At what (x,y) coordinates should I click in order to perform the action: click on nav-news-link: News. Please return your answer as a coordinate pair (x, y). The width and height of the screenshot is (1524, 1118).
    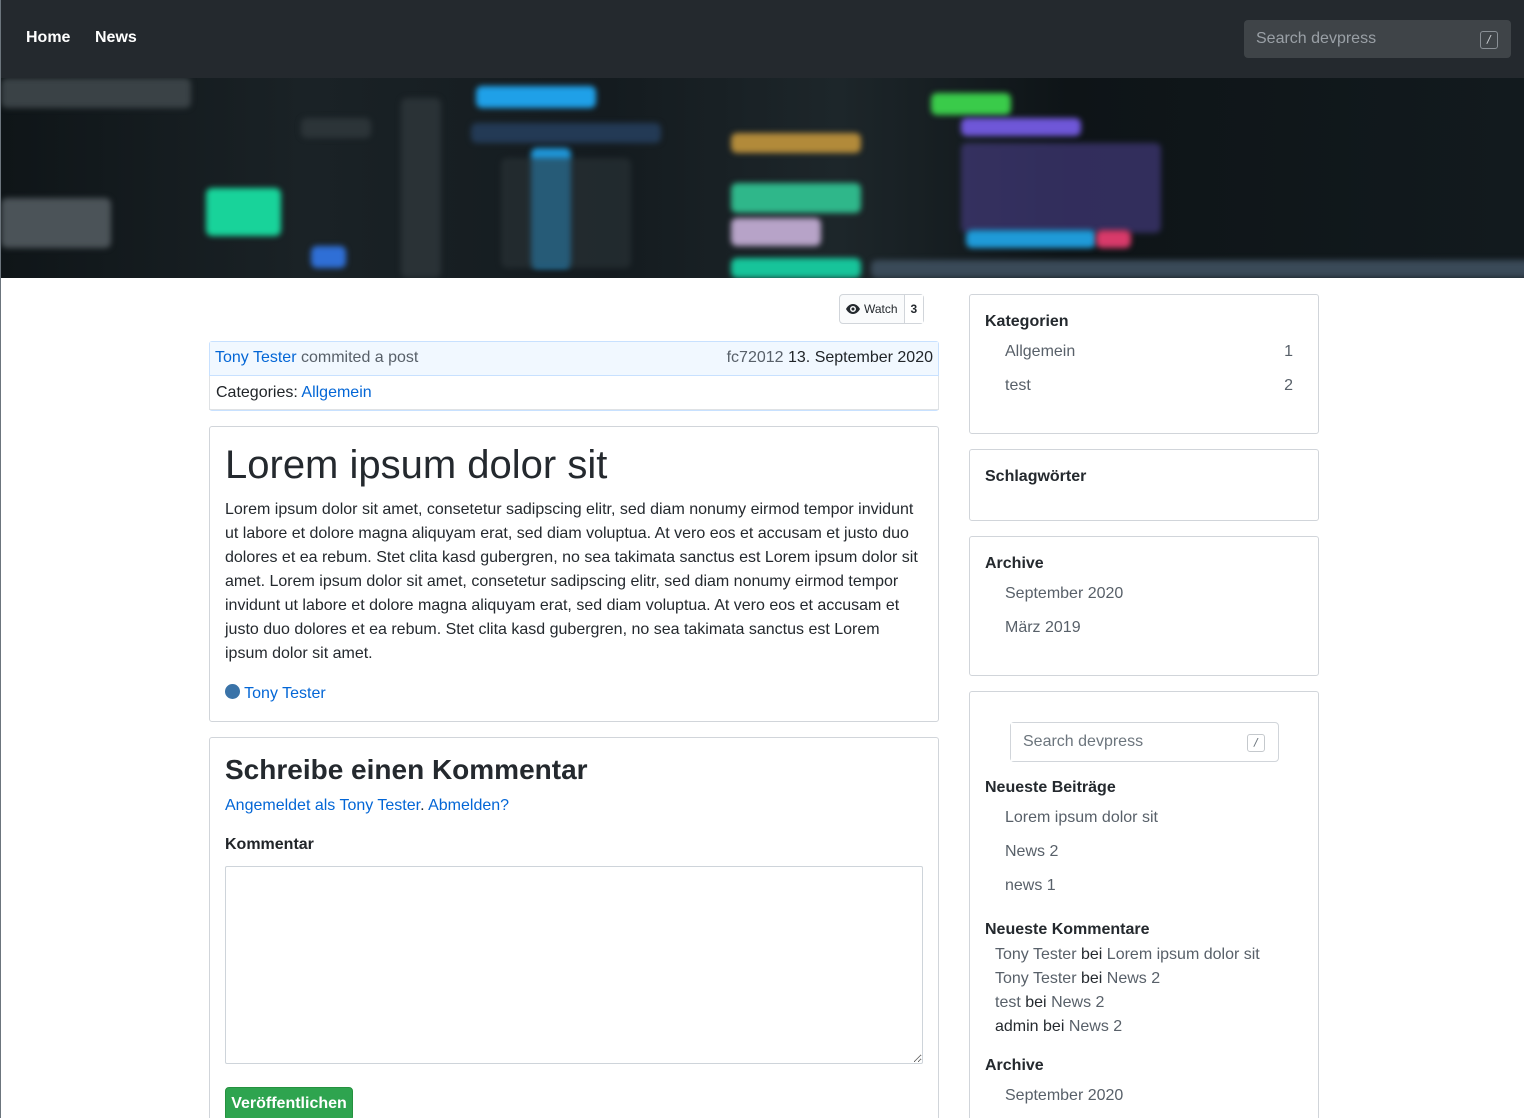
    Looking at the image, I should click on (116, 38).